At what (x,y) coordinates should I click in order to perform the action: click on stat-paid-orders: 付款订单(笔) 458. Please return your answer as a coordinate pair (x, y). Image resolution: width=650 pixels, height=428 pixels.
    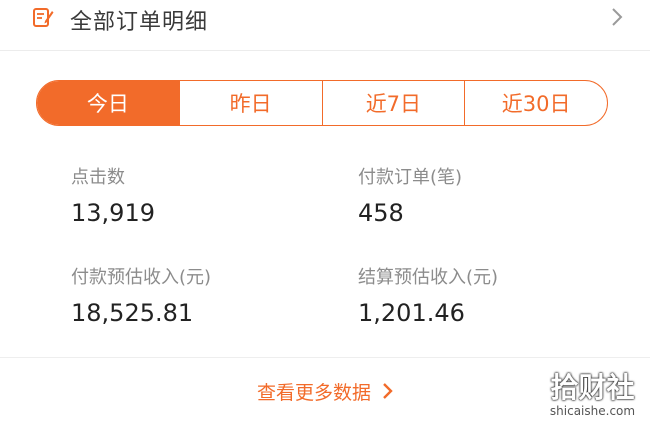
    Looking at the image, I should click on (410, 195).